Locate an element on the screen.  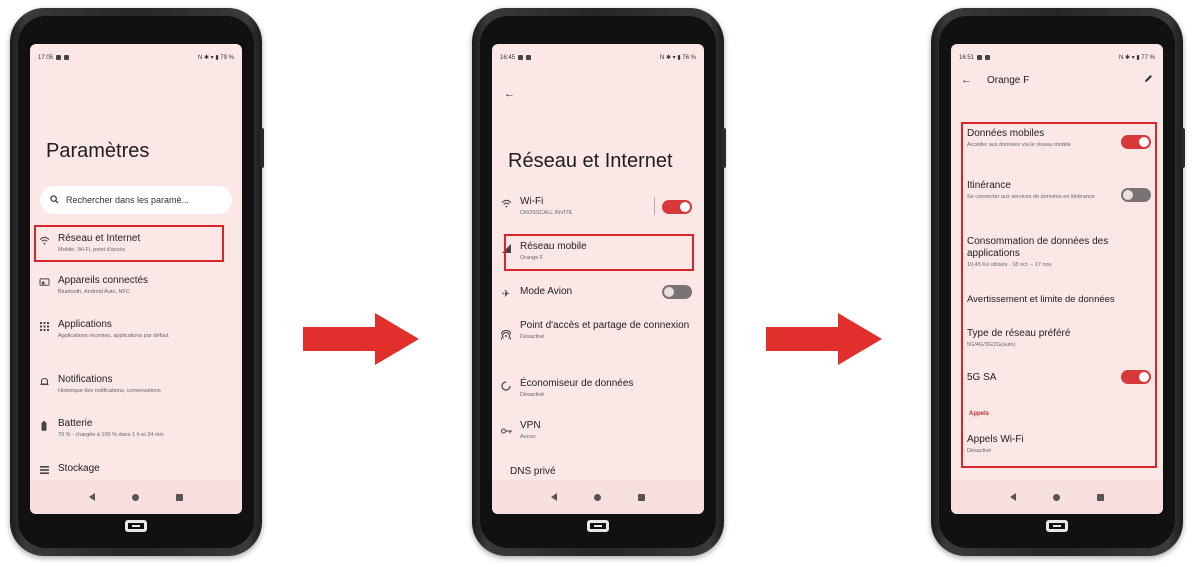
divider is located at coordinates (654, 206).